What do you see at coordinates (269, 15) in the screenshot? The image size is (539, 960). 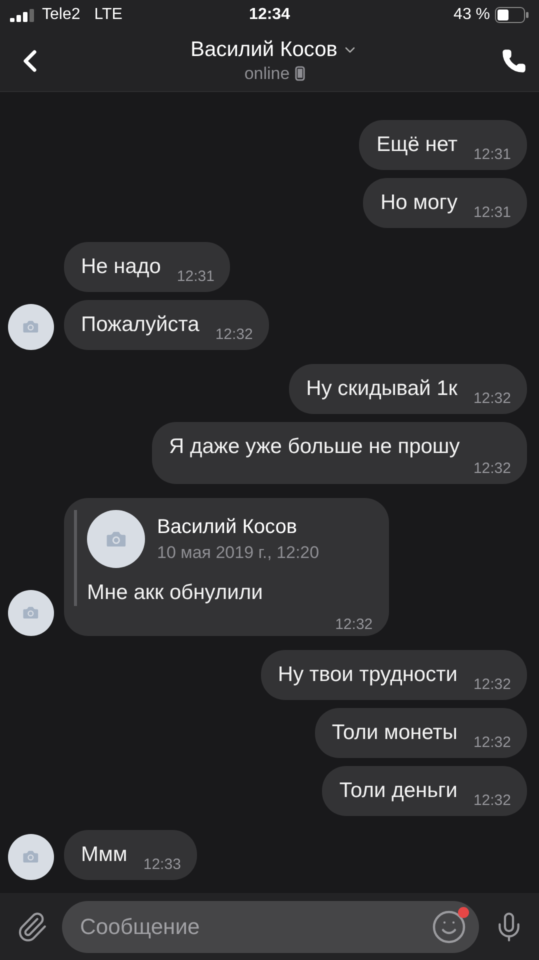 I see `clock: 12:34` at bounding box center [269, 15].